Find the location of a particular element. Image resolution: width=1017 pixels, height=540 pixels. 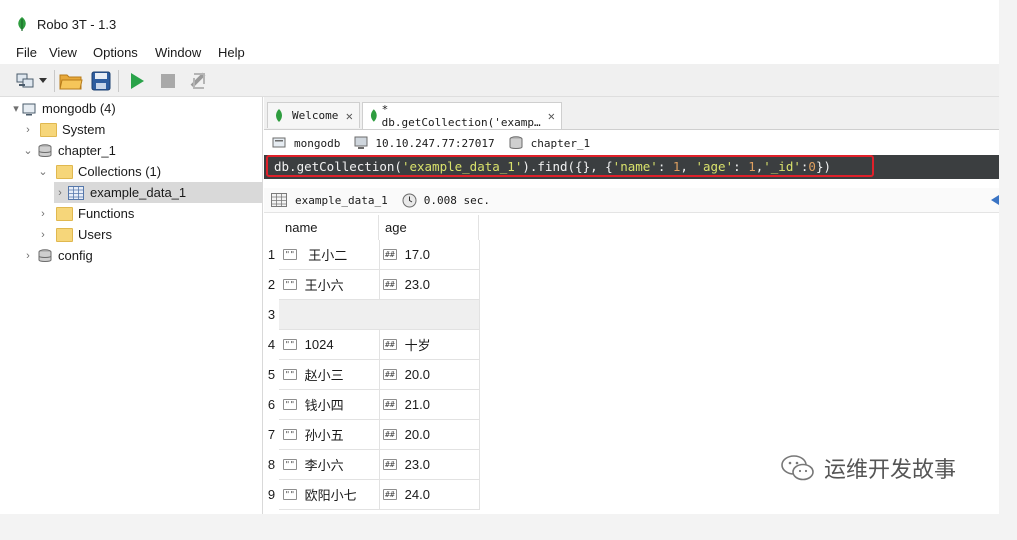

execute-button is located at coordinates (137, 81).